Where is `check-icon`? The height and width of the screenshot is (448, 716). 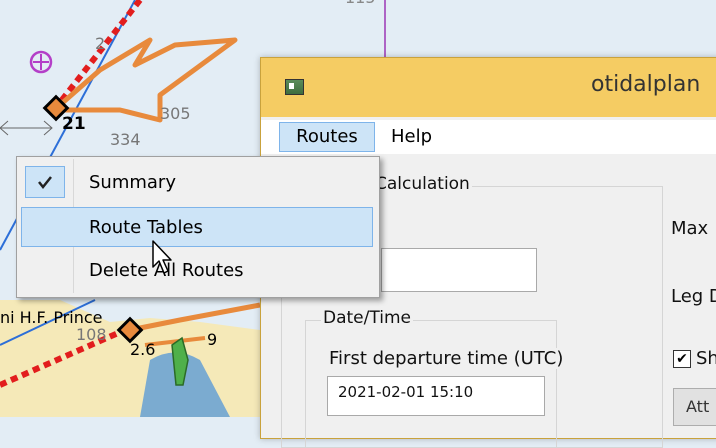
check-icon is located at coordinates (45, 183).